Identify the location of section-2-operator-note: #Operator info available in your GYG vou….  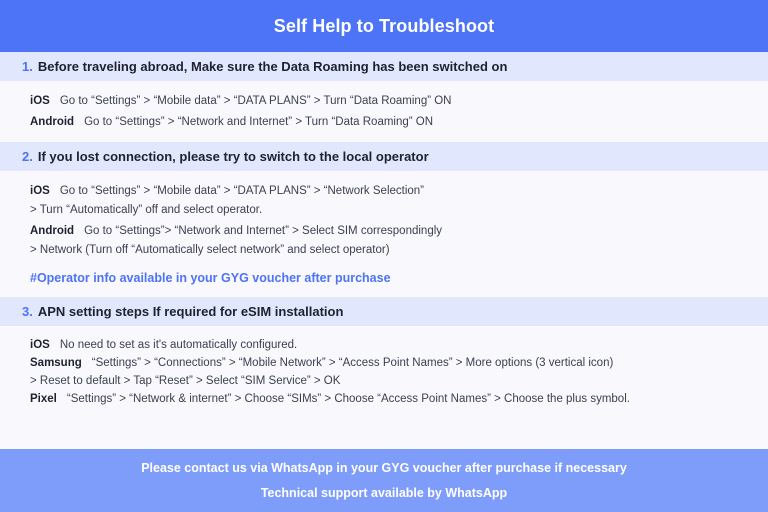
(210, 278).